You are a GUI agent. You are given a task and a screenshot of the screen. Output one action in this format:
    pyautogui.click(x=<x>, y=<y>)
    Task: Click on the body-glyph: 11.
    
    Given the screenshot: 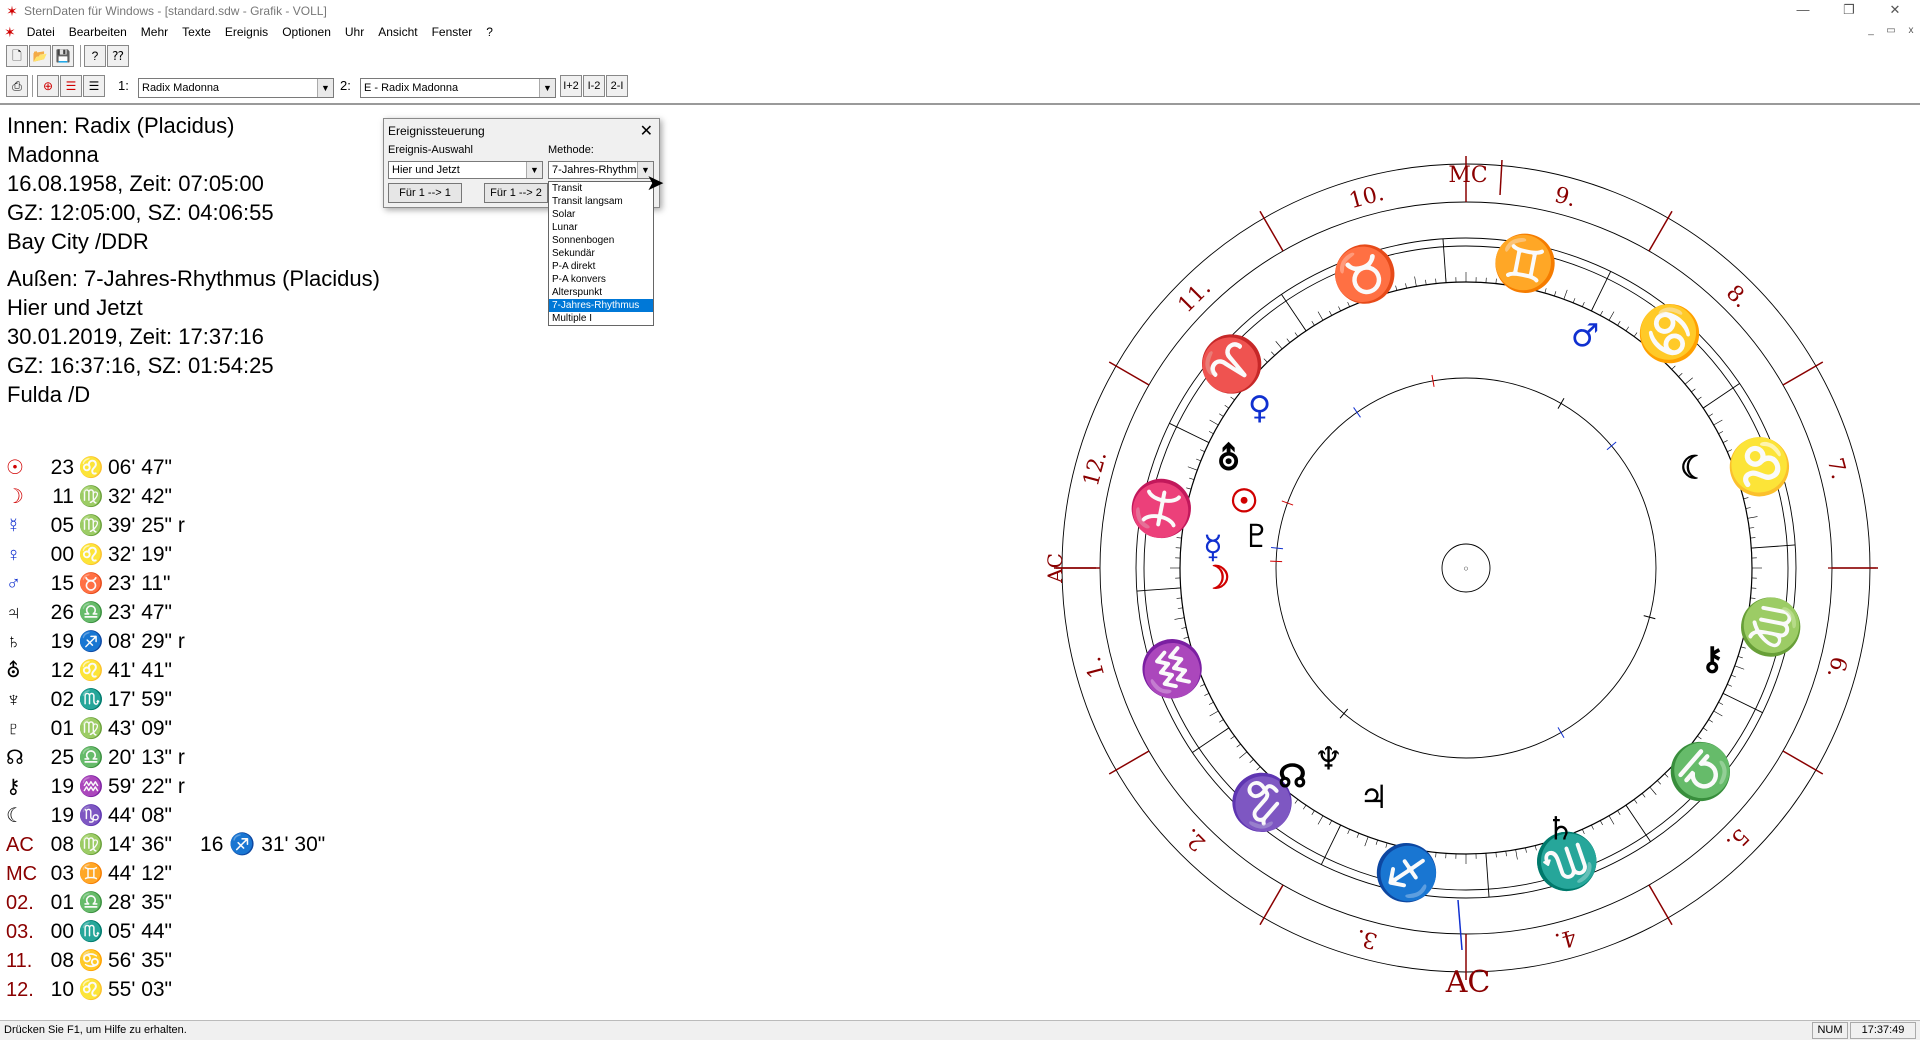 What is the action you would take?
    pyautogui.click(x=19, y=961)
    